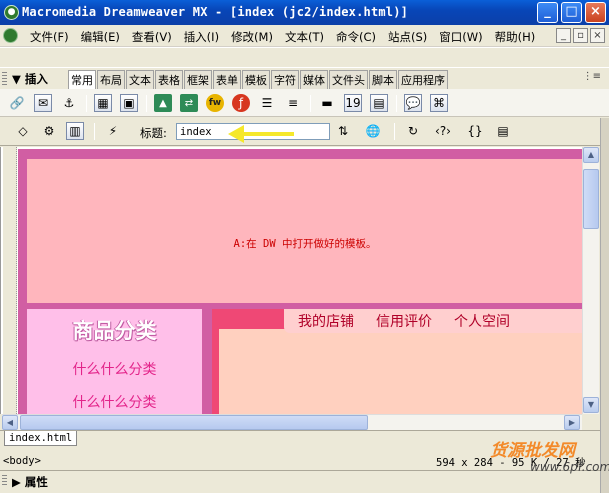 The height and width of the screenshot is (493, 609). I want to click on vertical-scrollbar: ▲ ▼, so click(590, 280).